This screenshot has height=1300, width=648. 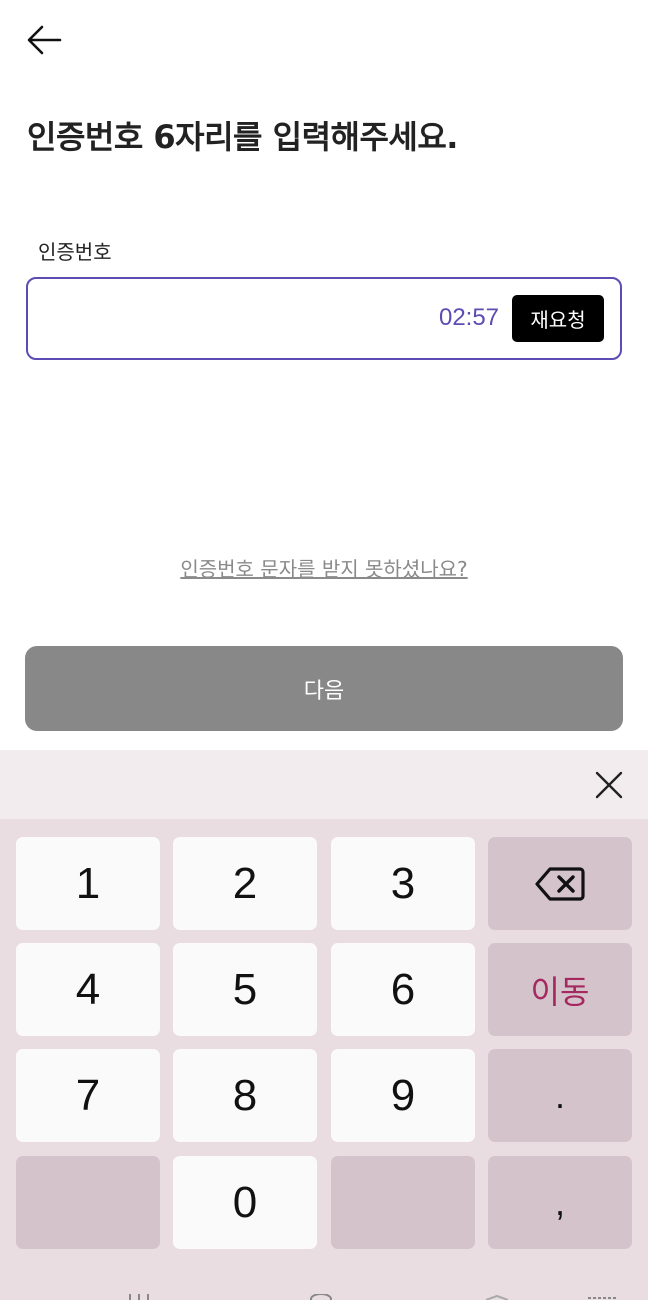 I want to click on key-7: 7, so click(x=88, y=1095).